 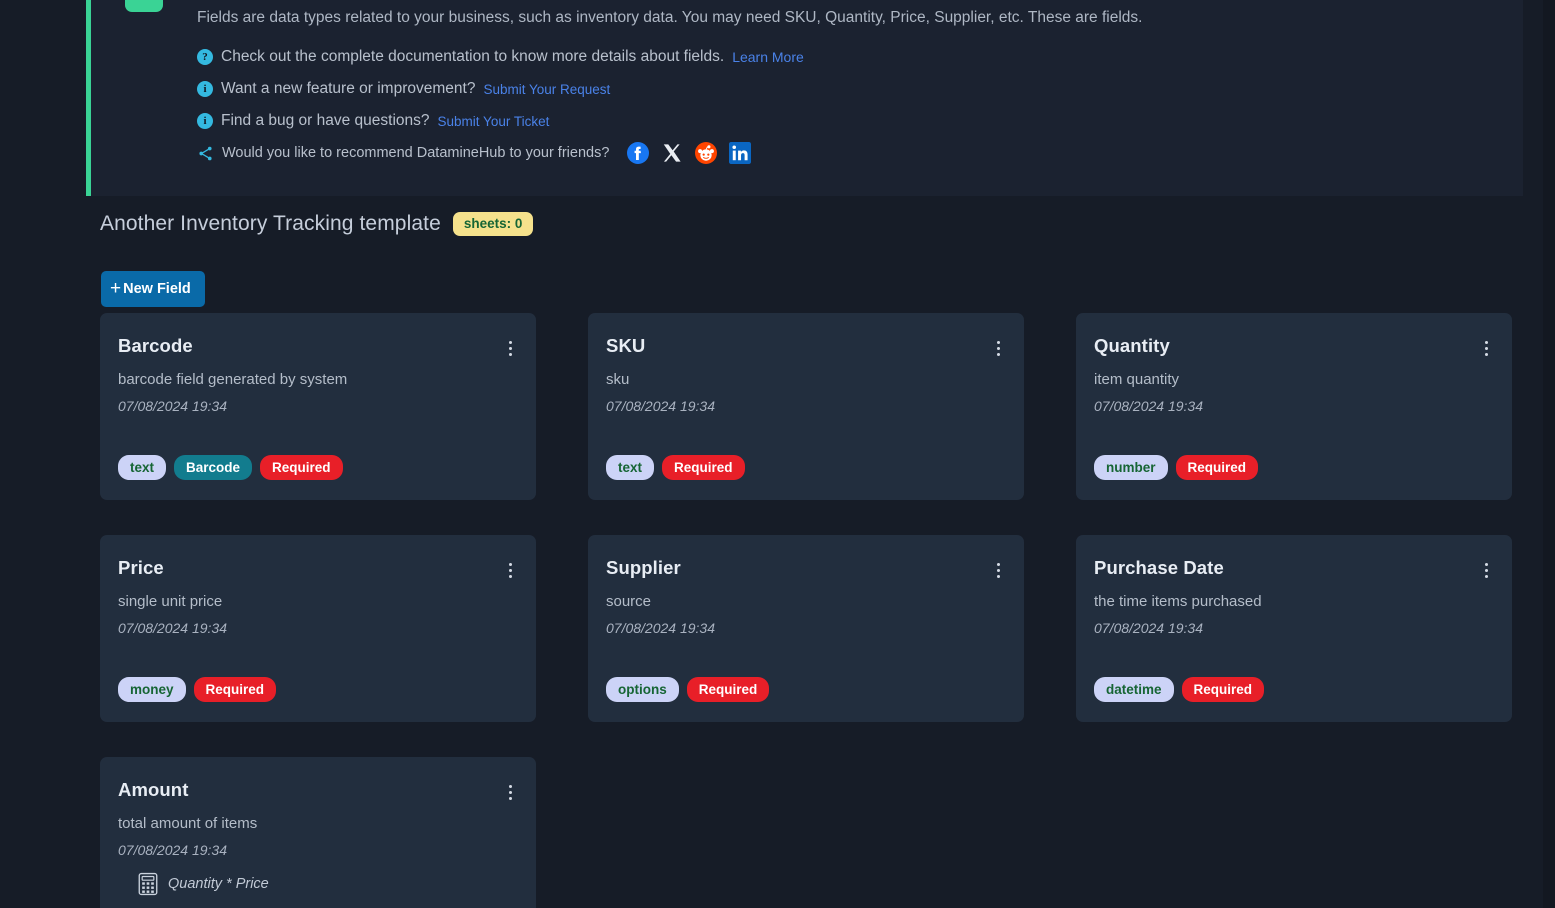 I want to click on field-card-header: Quantity, so click(x=1294, y=347).